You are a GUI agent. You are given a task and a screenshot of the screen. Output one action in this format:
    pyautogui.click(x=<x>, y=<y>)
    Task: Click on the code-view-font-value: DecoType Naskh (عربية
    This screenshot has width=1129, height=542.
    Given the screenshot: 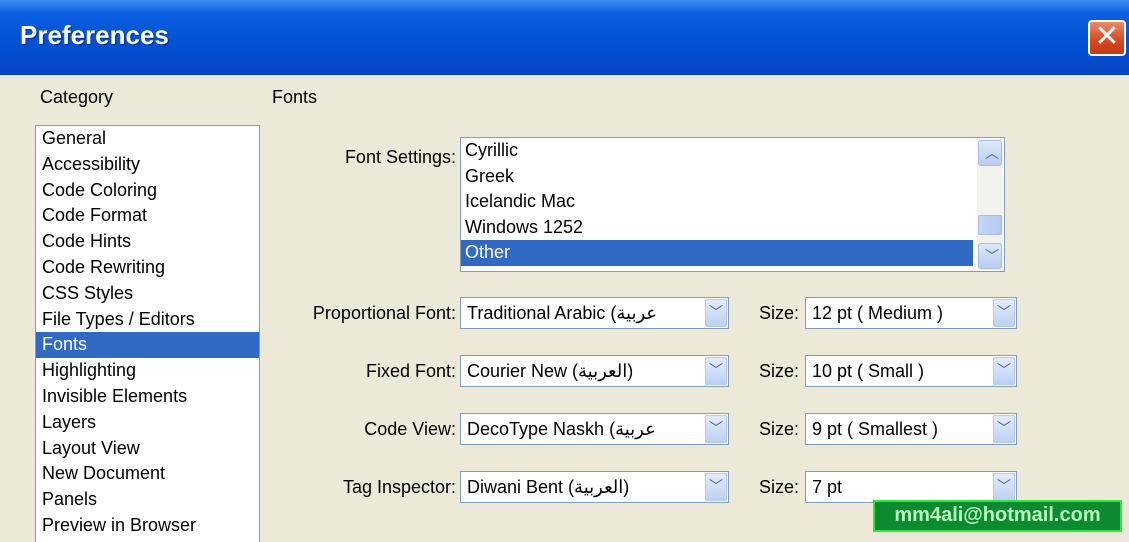 What is the action you would take?
    pyautogui.click(x=561, y=429)
    